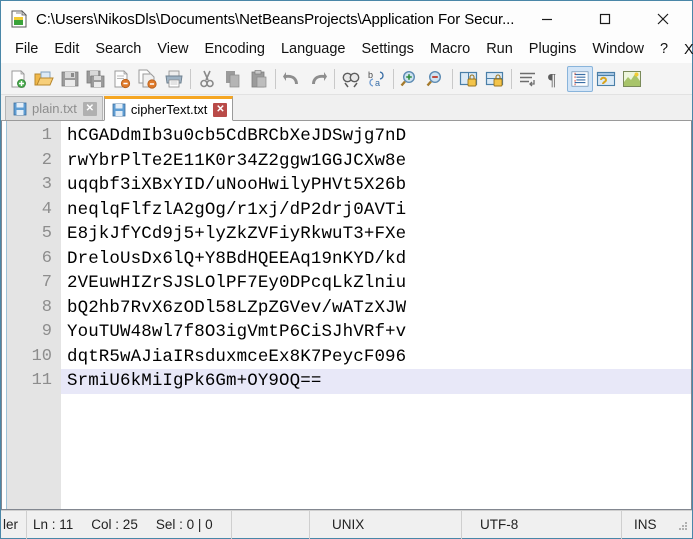 The image size is (693, 539). What do you see at coordinates (114, 524) in the screenshot?
I see `status-column: Col : 25` at bounding box center [114, 524].